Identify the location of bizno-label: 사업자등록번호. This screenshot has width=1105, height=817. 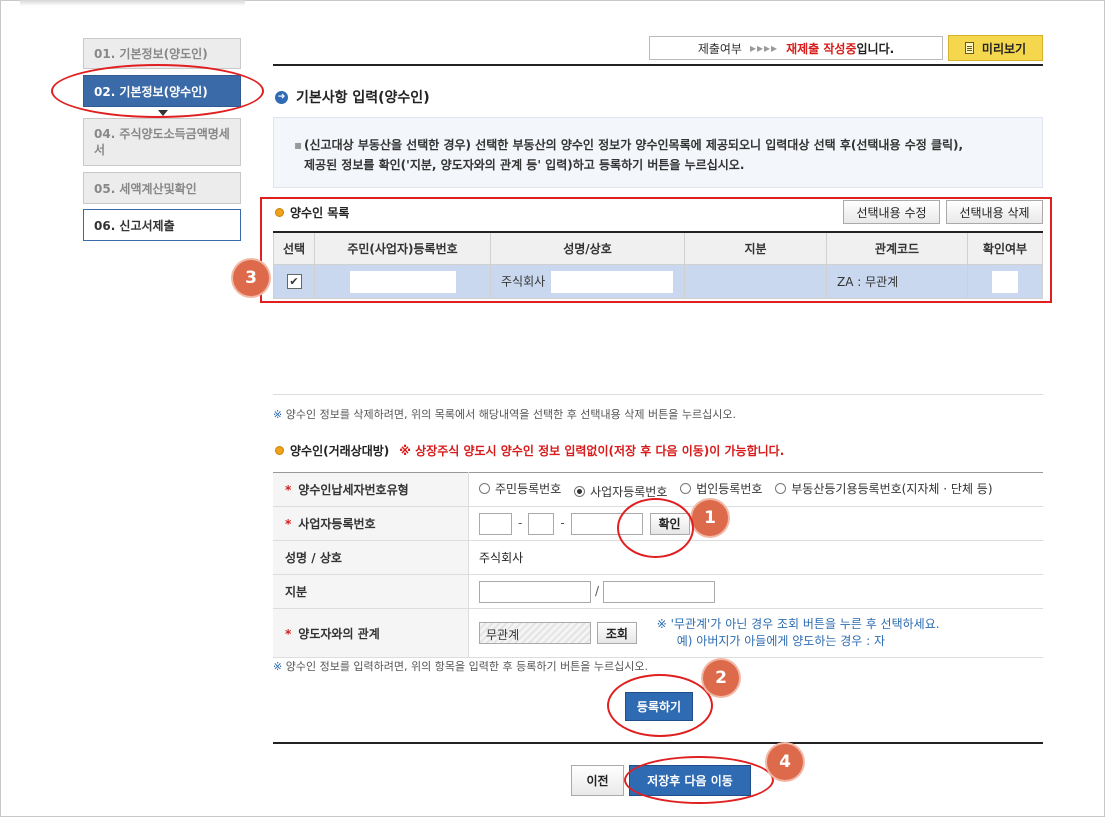
(337, 524).